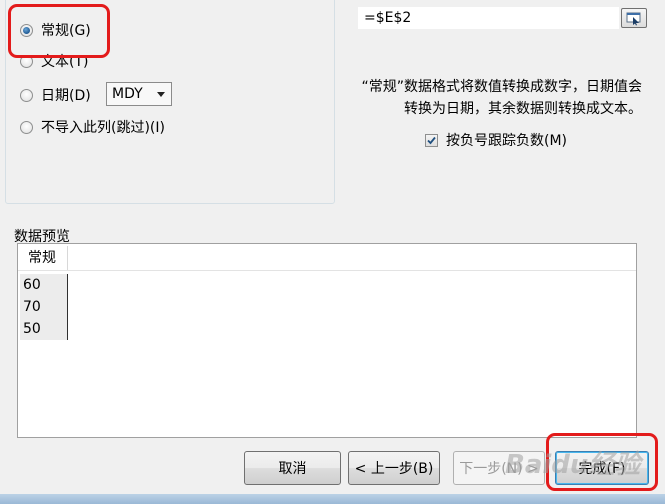  What do you see at coordinates (507, 141) in the screenshot?
I see `negative-sign-label: 按负号跟踪负数(M)` at bounding box center [507, 141].